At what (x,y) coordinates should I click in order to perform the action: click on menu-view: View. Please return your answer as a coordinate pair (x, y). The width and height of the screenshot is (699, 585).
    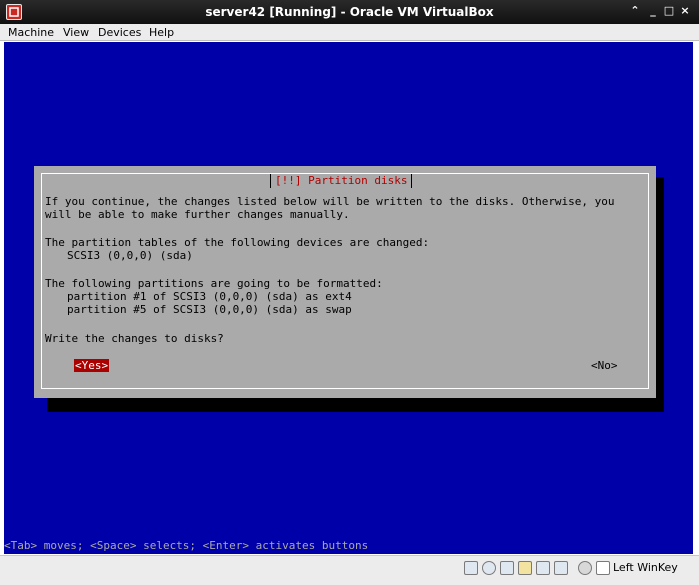
    Looking at the image, I should click on (76, 32).